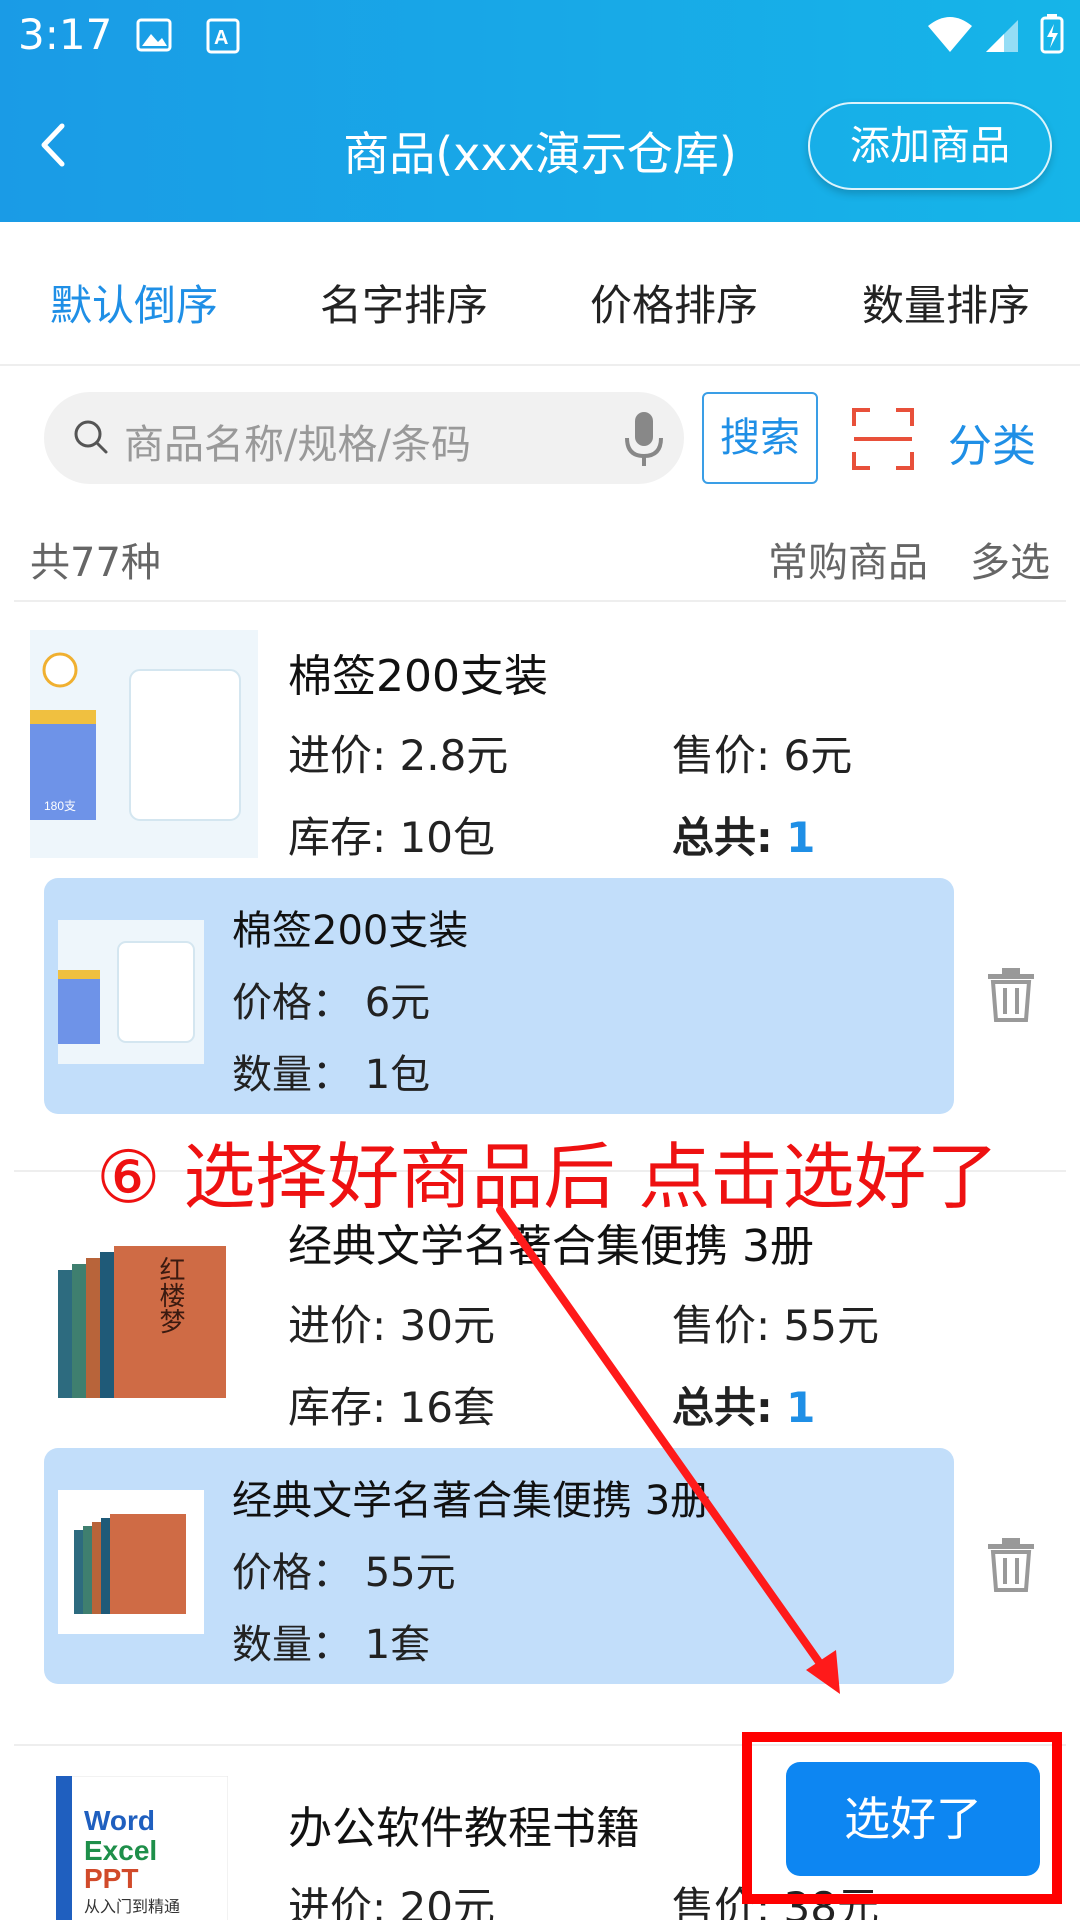 This screenshot has width=1080, height=1920. Describe the element at coordinates (144, 1314) in the screenshot. I see `product-image: 红楼梦` at that location.